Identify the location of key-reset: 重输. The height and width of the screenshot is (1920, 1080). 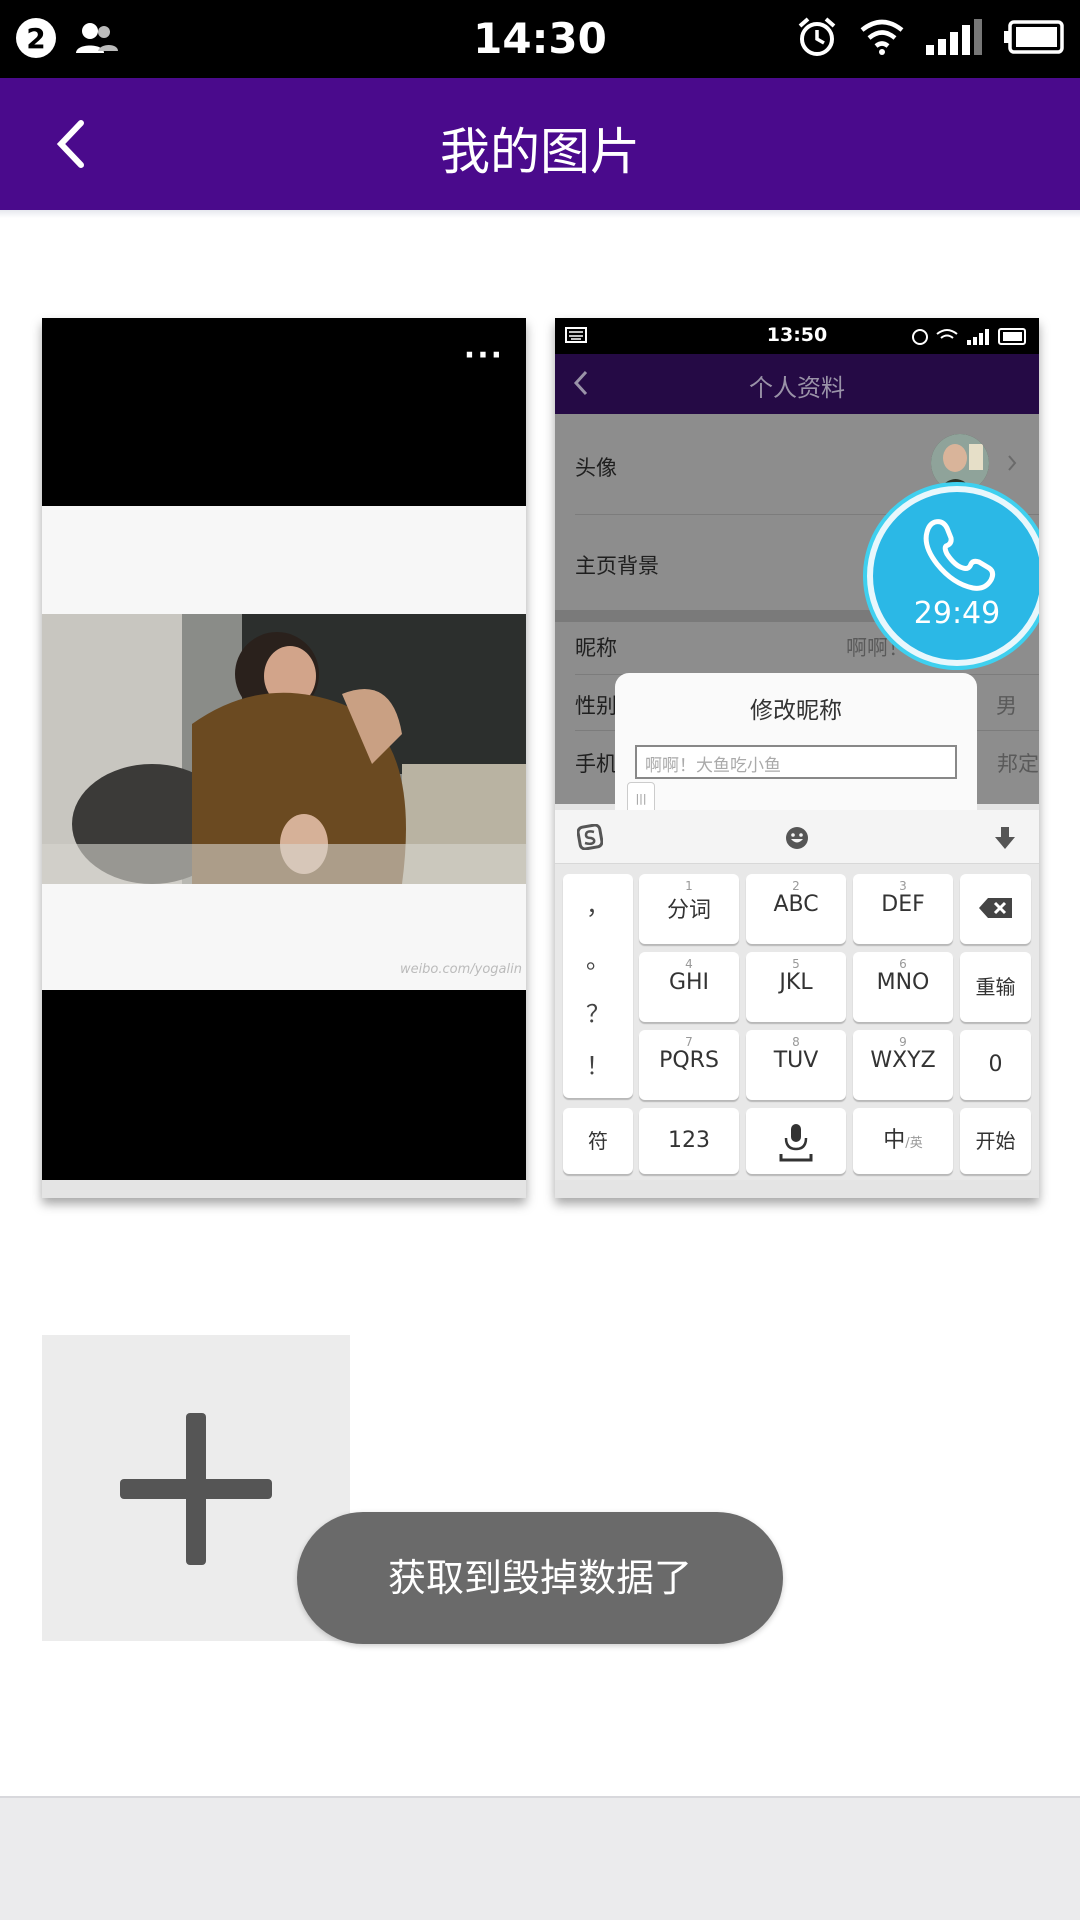
(995, 987).